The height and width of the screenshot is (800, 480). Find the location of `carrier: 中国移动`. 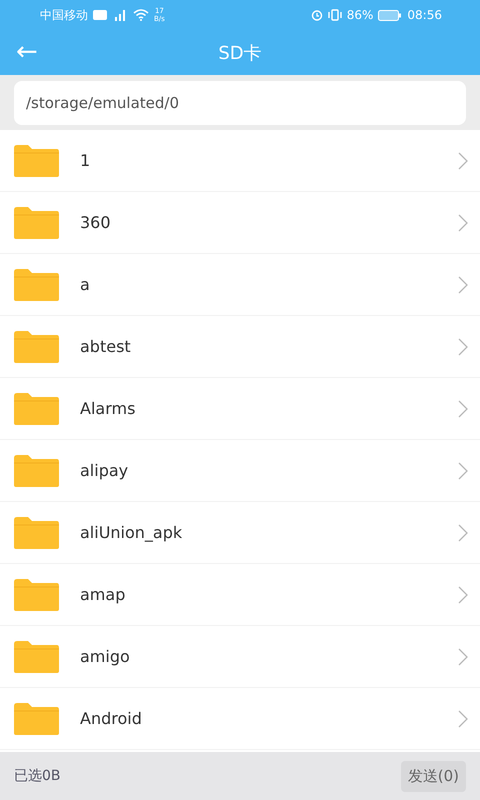

carrier: 中国移动 is located at coordinates (64, 15).